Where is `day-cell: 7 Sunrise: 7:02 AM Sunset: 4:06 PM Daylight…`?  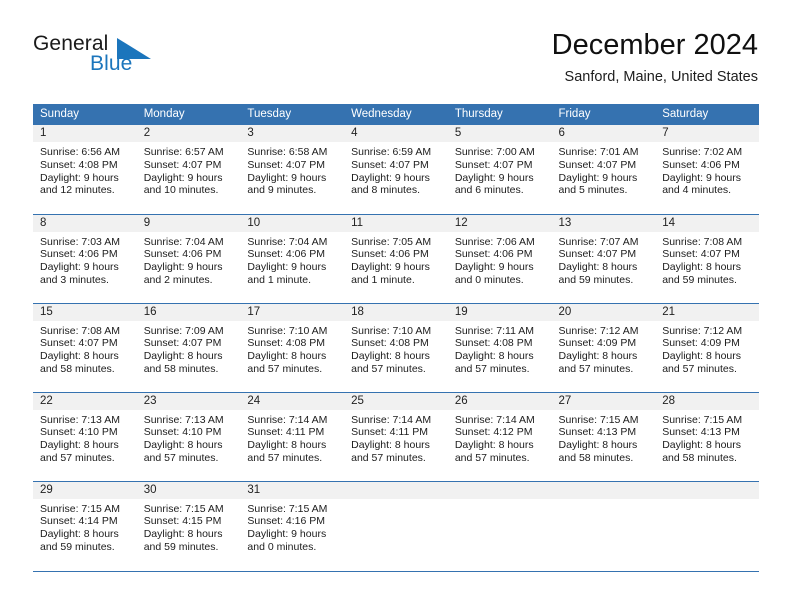 day-cell: 7 Sunrise: 7:02 AM Sunset: 4:06 PM Daylight… is located at coordinates (707, 169).